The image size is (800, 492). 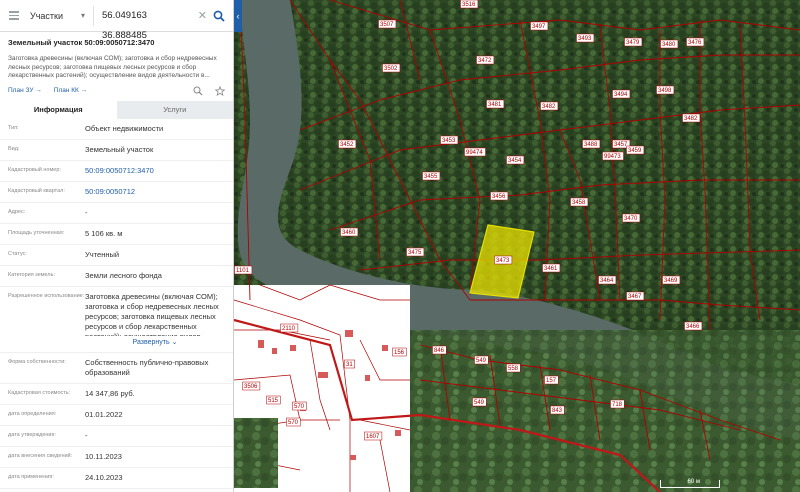 What do you see at coordinates (695, 43) in the screenshot?
I see `parcel-number-label: 3476` at bounding box center [695, 43].